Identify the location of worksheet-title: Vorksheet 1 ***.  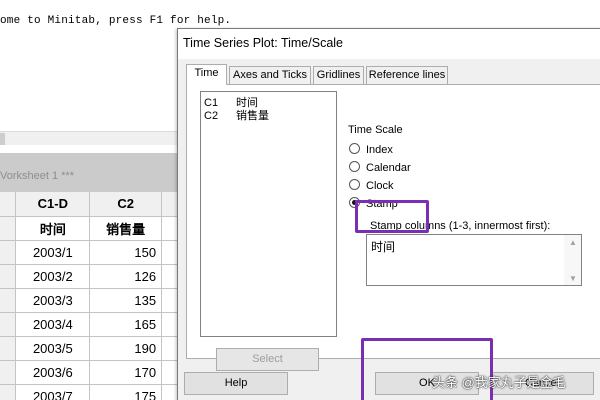
(90, 173).